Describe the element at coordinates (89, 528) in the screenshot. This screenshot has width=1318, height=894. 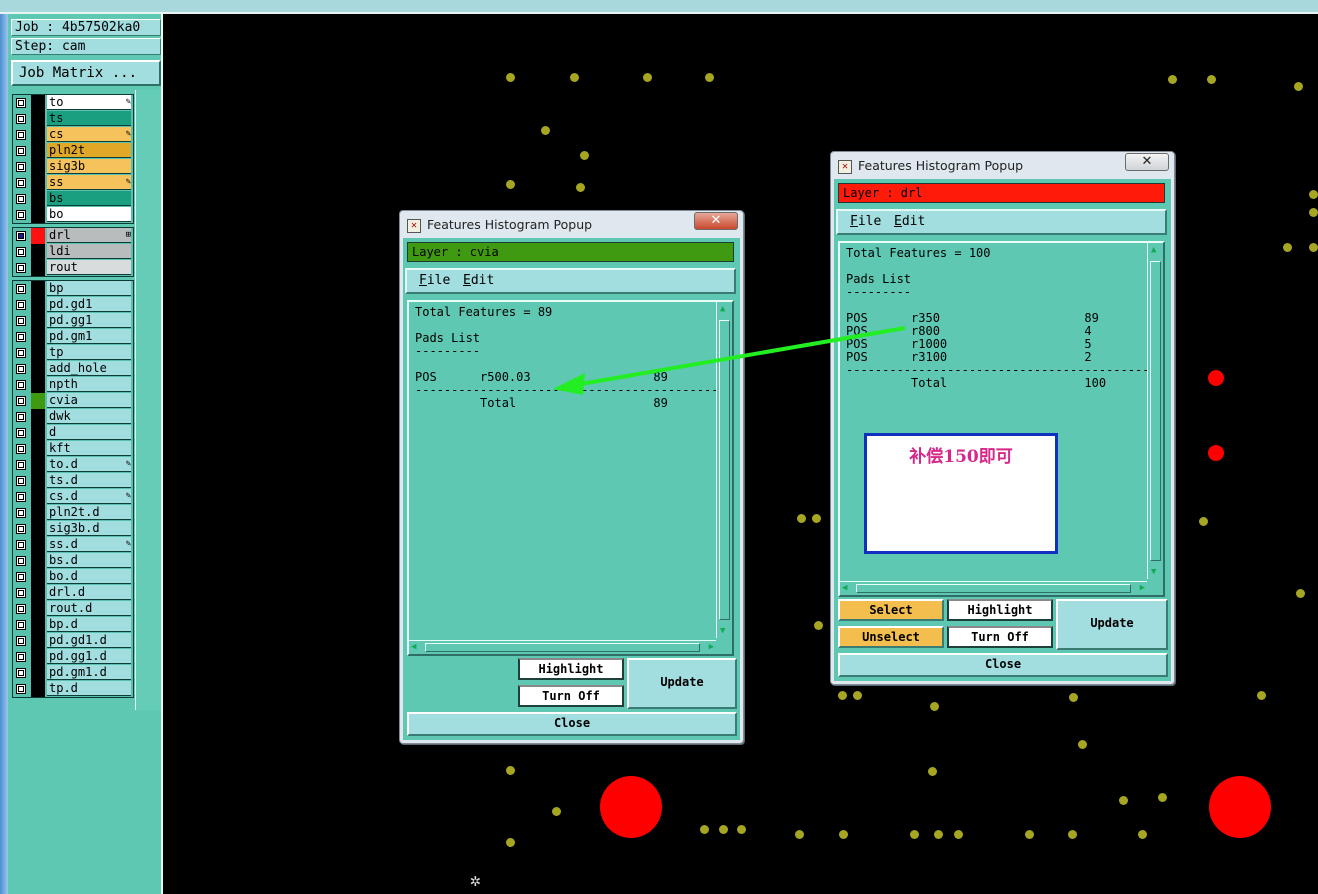
I see `layer-name: sig3b.d` at that location.